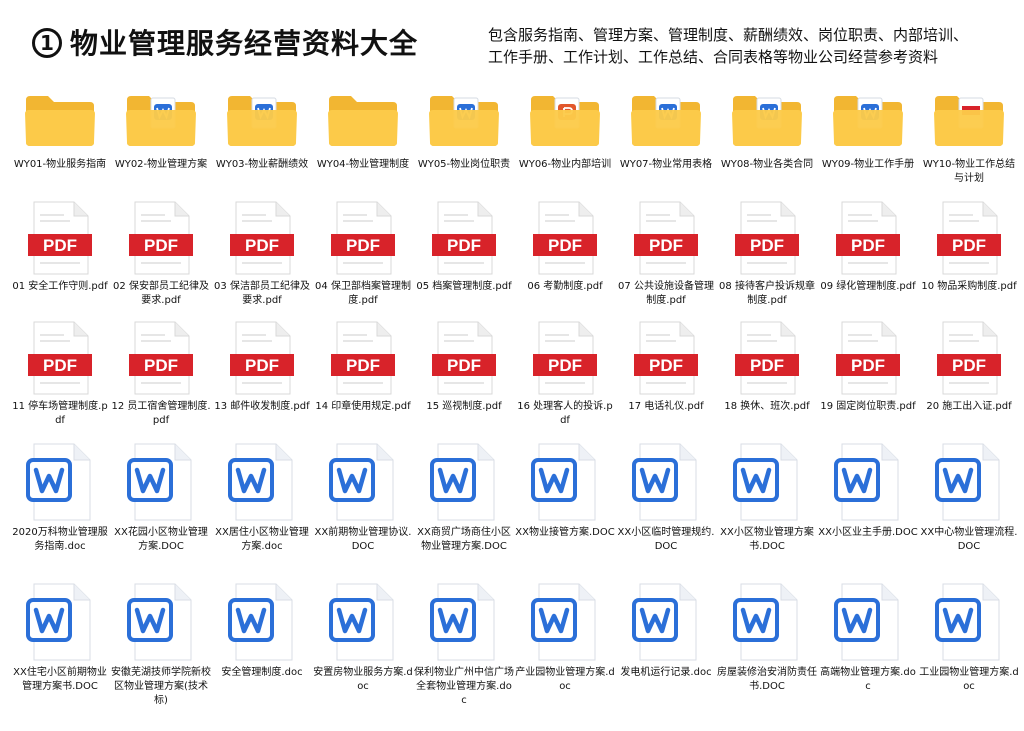 The height and width of the screenshot is (731, 1024). Describe the element at coordinates (767, 679) in the screenshot. I see `item-label: 房屋装修治安消防责任书.DOC` at that location.